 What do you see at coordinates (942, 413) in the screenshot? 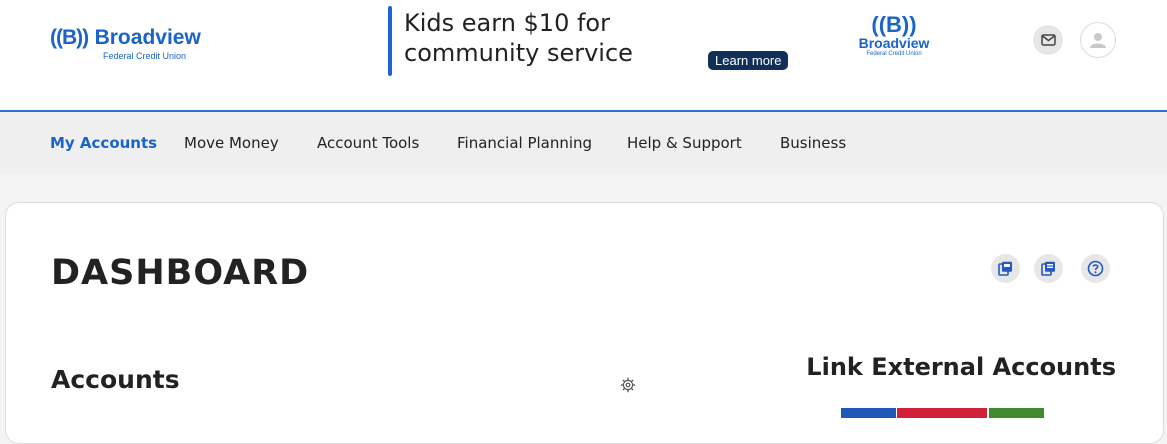
I see `external-bank-logo-red` at bounding box center [942, 413].